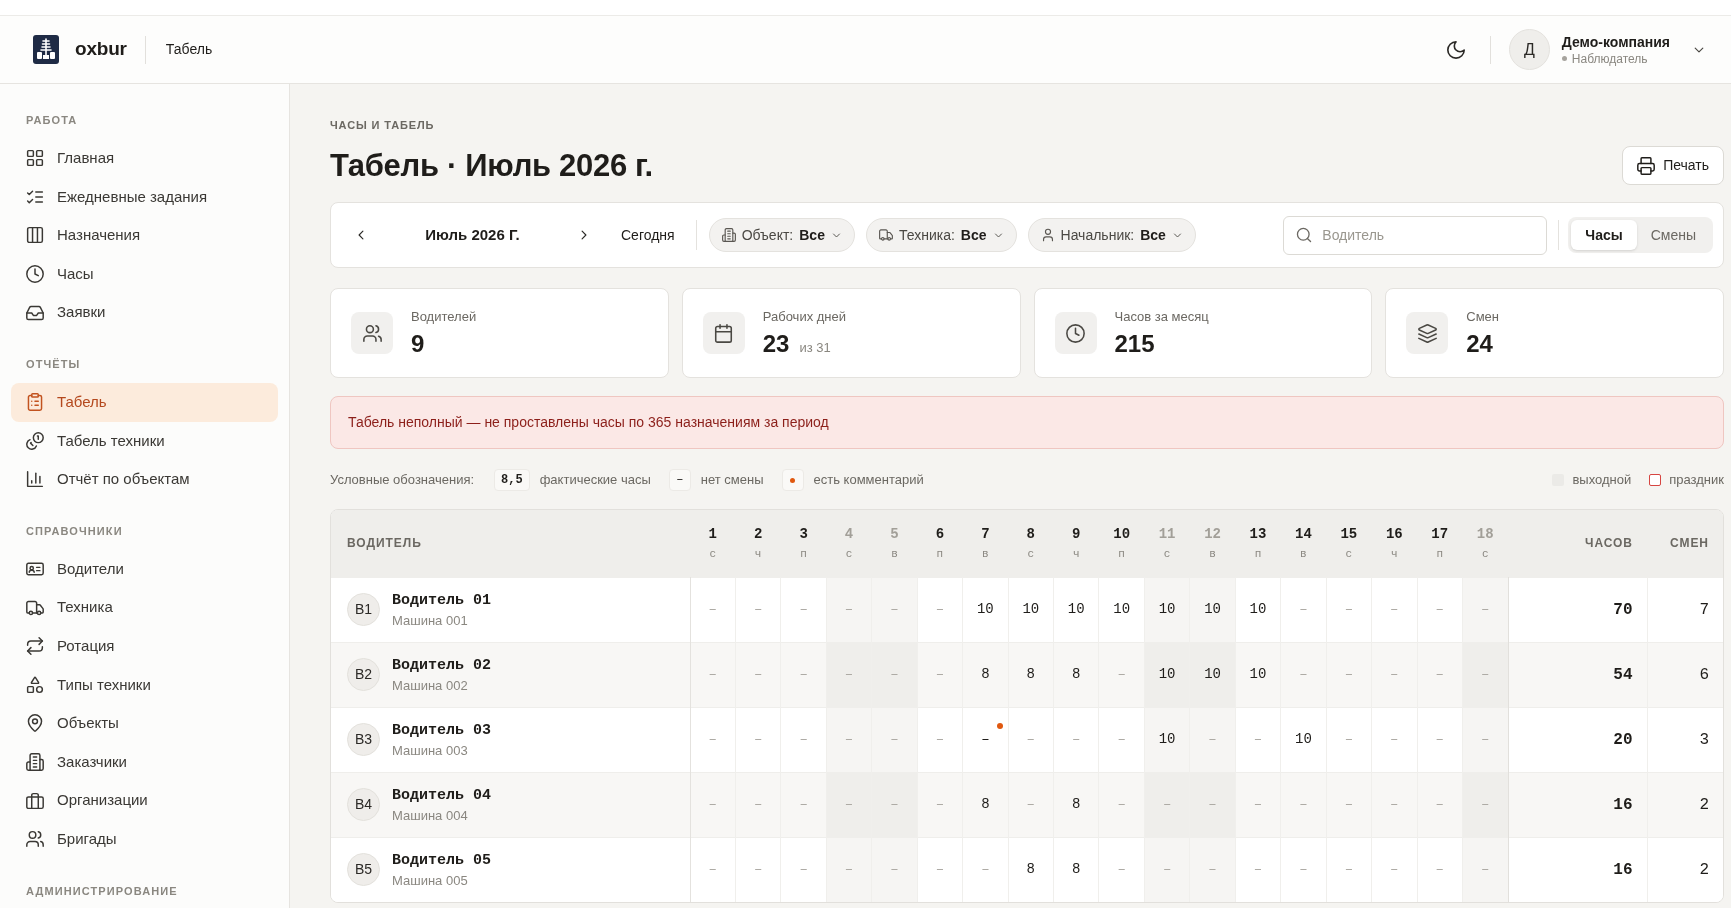  Describe the element at coordinates (1604, 235) in the screenshot. I see `view-tab: Часы` at that location.